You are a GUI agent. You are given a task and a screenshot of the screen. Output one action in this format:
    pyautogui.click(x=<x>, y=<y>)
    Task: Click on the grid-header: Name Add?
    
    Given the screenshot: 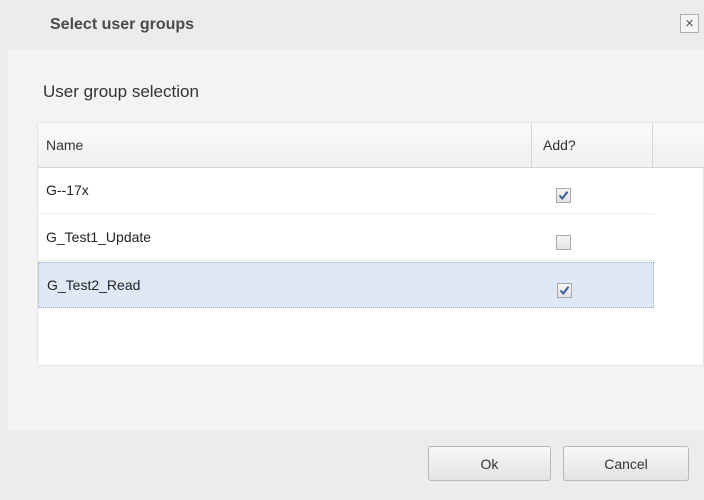 What is the action you would take?
    pyautogui.click(x=371, y=145)
    